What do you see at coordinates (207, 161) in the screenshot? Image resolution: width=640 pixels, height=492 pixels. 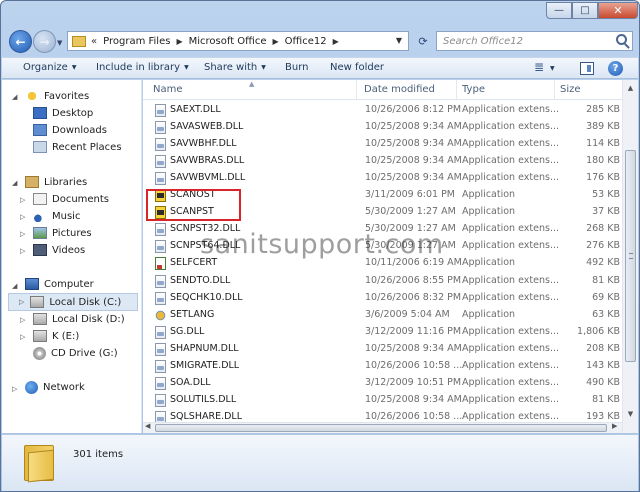 I see `file-name: SAVWBRAS.DLL` at bounding box center [207, 161].